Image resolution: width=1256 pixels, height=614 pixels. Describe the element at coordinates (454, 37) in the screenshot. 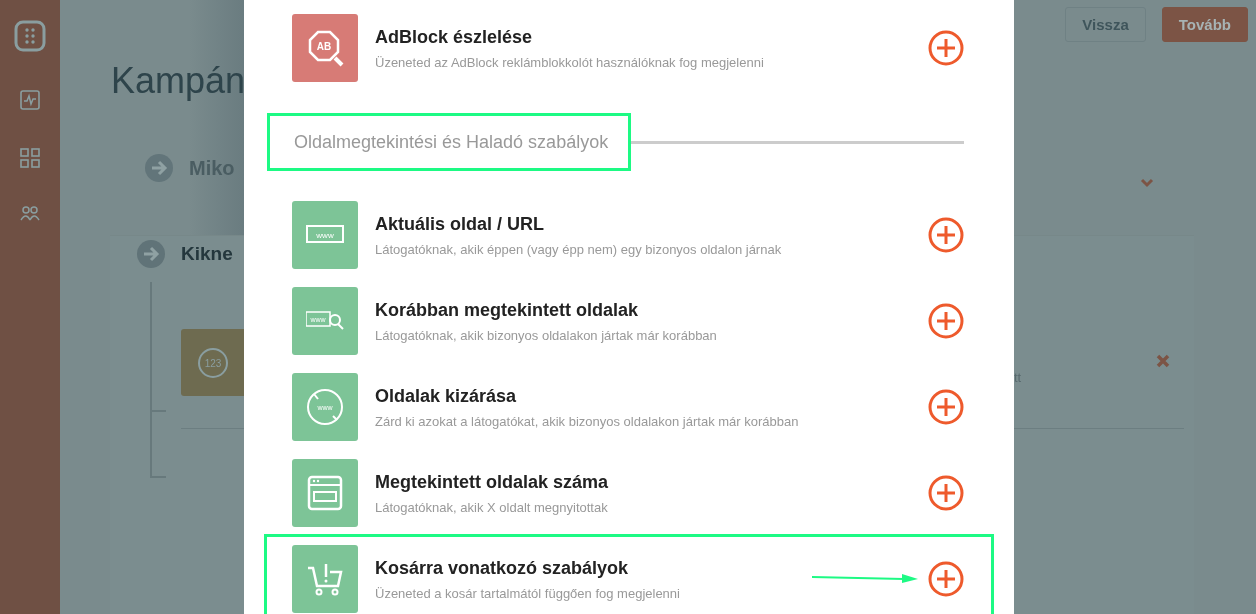

I see `rule-title: AdBlock észlelése` at that location.